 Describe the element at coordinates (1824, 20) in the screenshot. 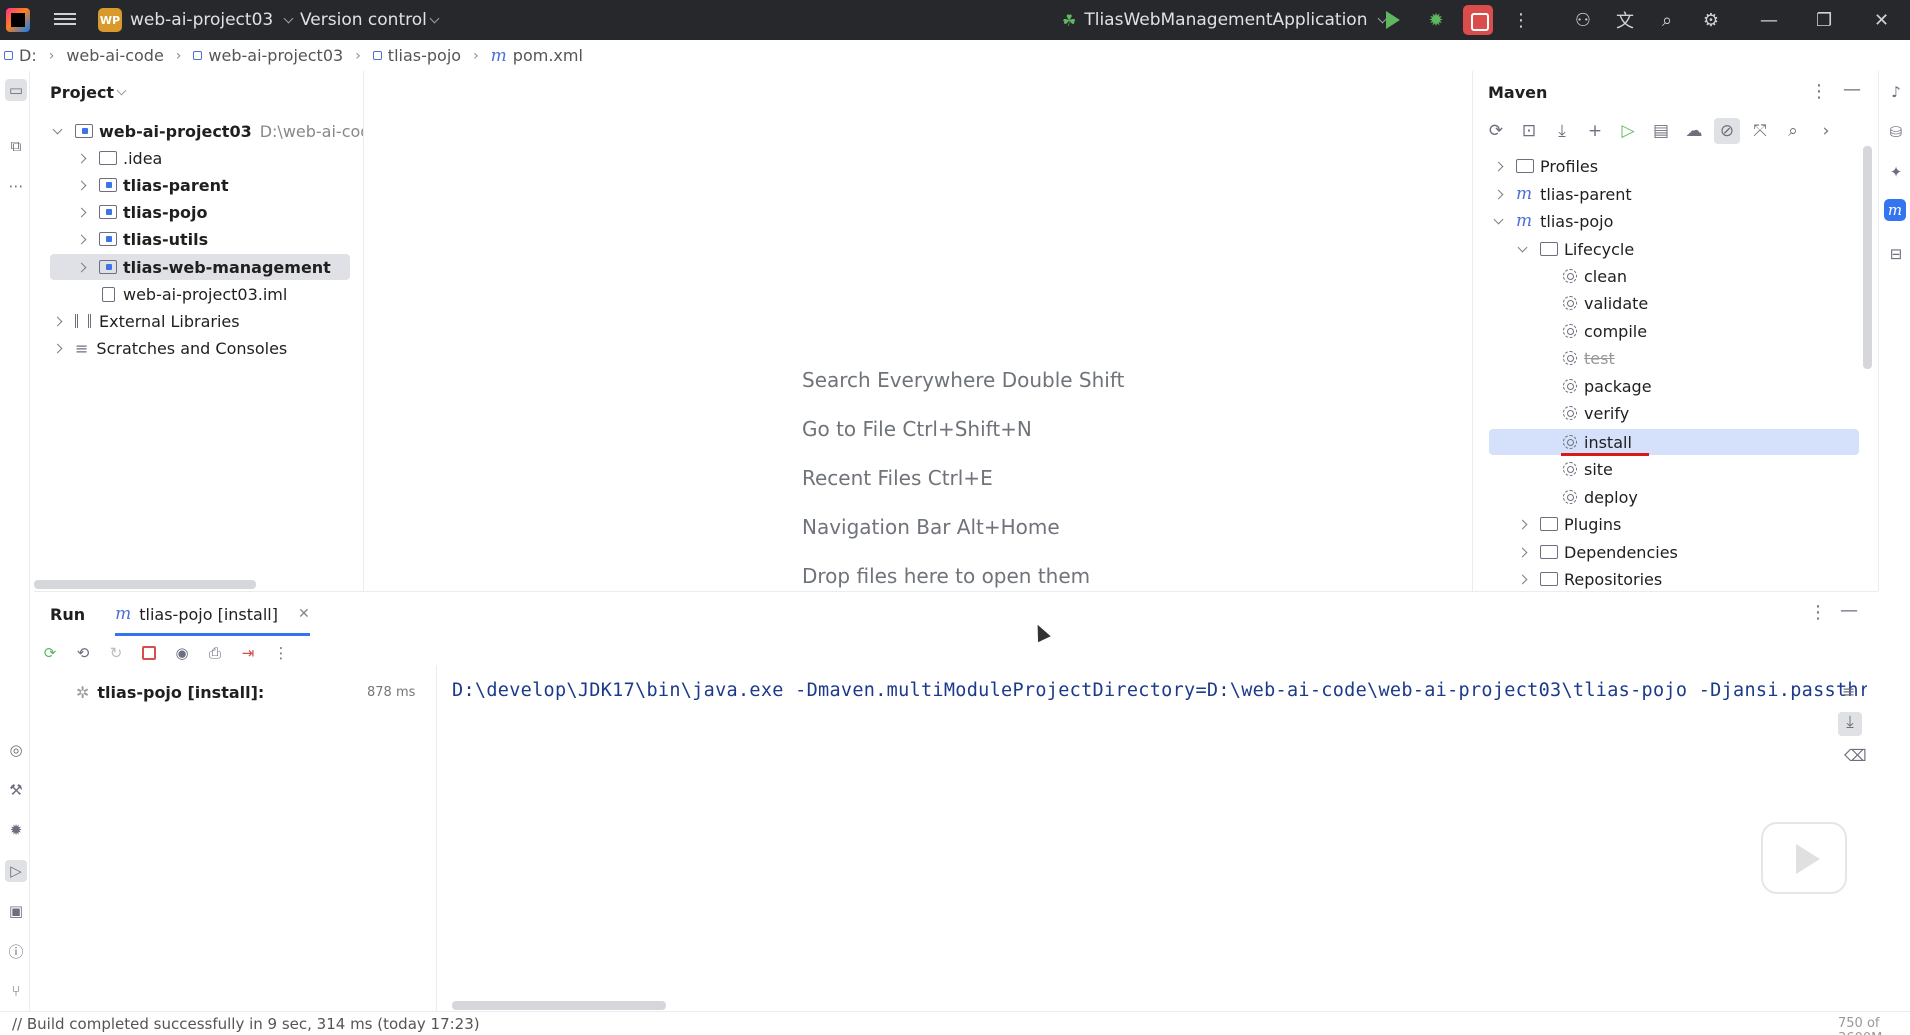

I see `restore-window-icon: ❐` at that location.